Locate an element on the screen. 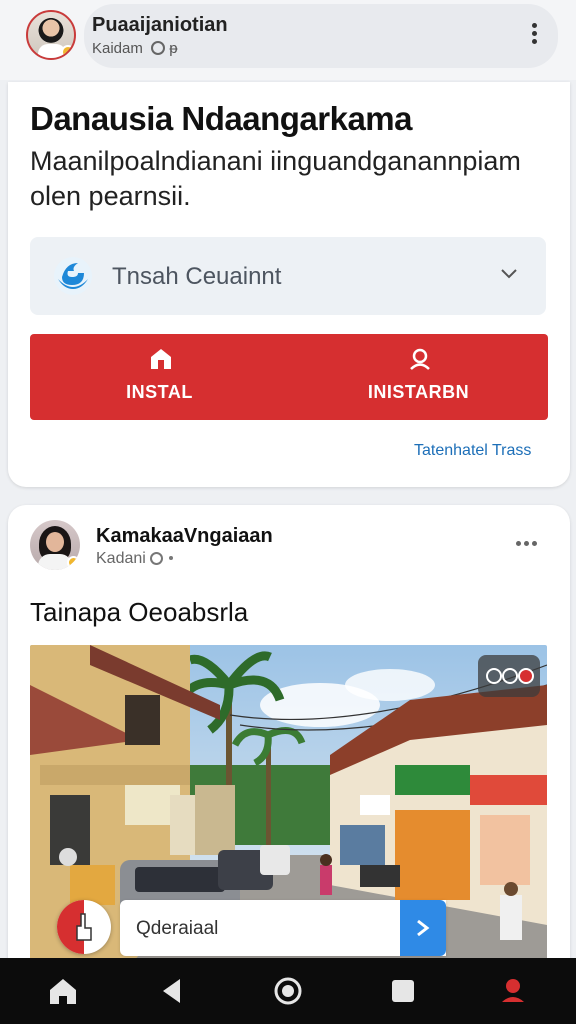 Image resolution: width=576 pixels, height=1024 pixels. photo-reactions-badge is located at coordinates (509, 676).